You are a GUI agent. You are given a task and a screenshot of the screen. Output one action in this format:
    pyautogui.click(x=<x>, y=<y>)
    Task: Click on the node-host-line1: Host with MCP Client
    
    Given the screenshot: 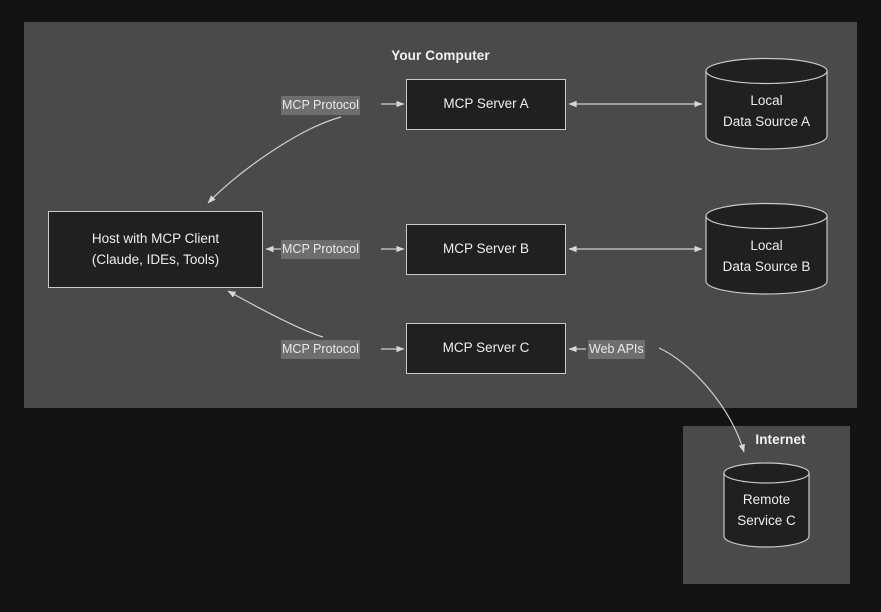 What is the action you would take?
    pyautogui.click(x=155, y=238)
    